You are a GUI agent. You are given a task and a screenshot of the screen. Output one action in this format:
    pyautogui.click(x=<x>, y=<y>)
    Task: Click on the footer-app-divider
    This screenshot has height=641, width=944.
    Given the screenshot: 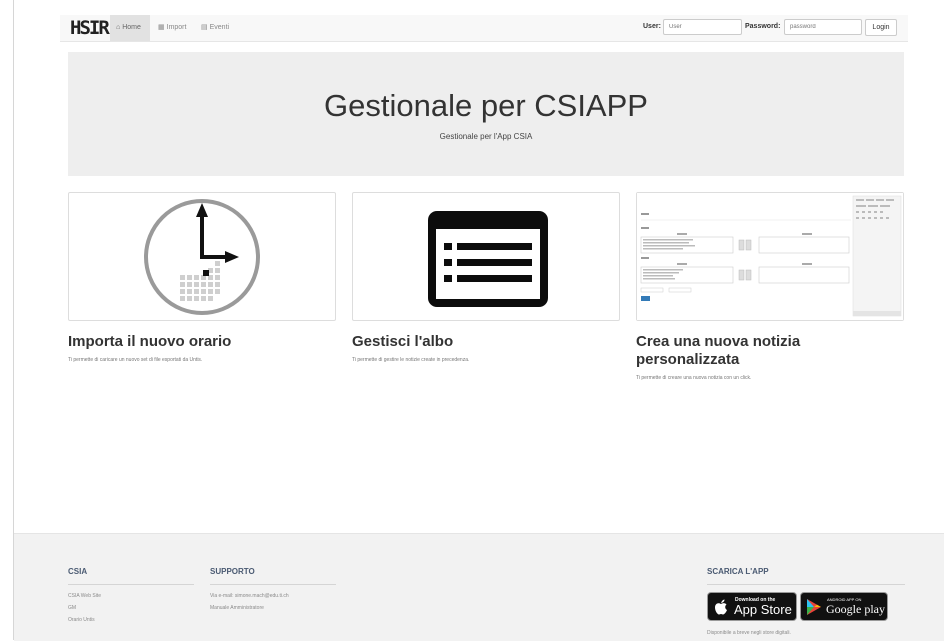 What is the action you would take?
    pyautogui.click(x=806, y=584)
    